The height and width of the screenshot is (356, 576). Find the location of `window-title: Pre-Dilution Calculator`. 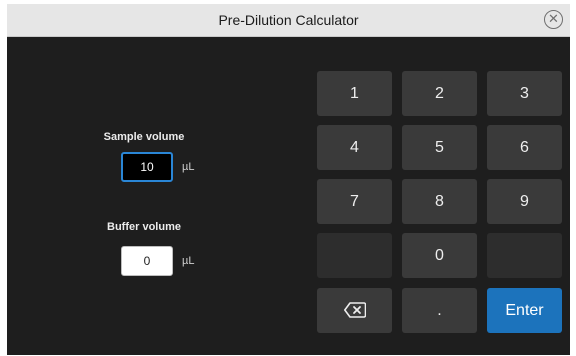

window-title: Pre-Dilution Calculator is located at coordinates (288, 20).